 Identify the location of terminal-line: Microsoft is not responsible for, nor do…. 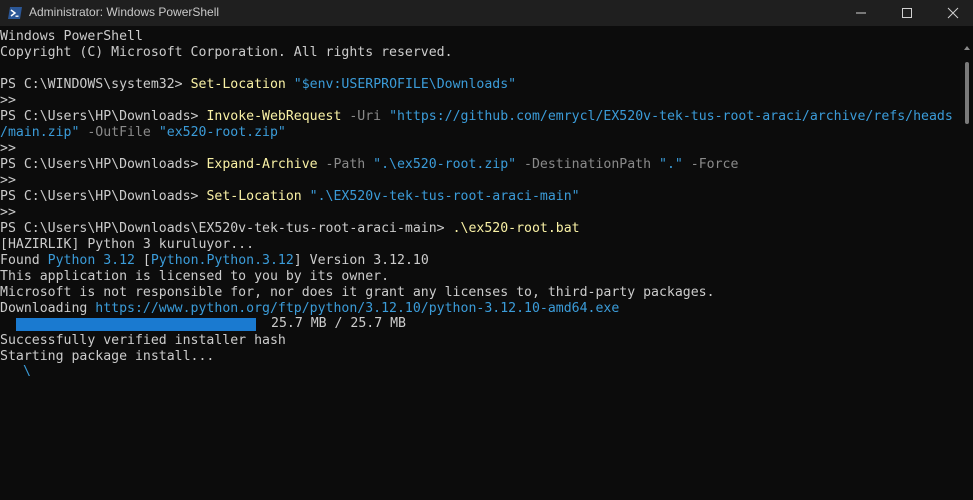
(357, 293).